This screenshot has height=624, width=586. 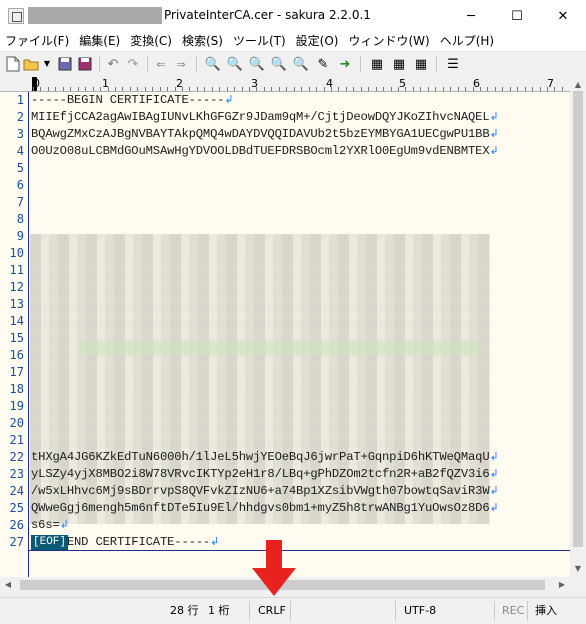 I want to click on close-button: ✕, so click(x=563, y=16).